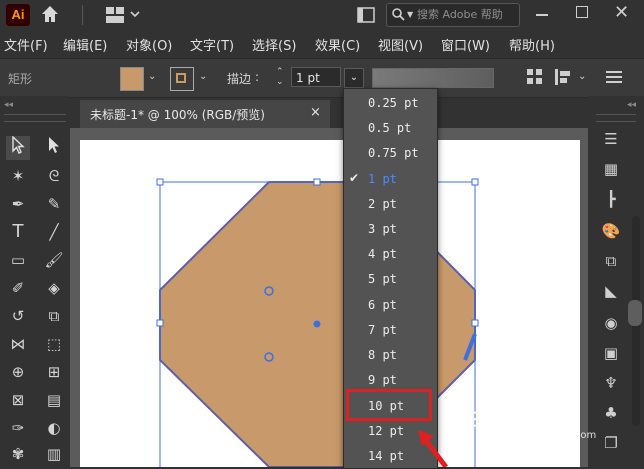 This screenshot has height=469, width=644. I want to click on line-icon: ╱, so click(54, 232).